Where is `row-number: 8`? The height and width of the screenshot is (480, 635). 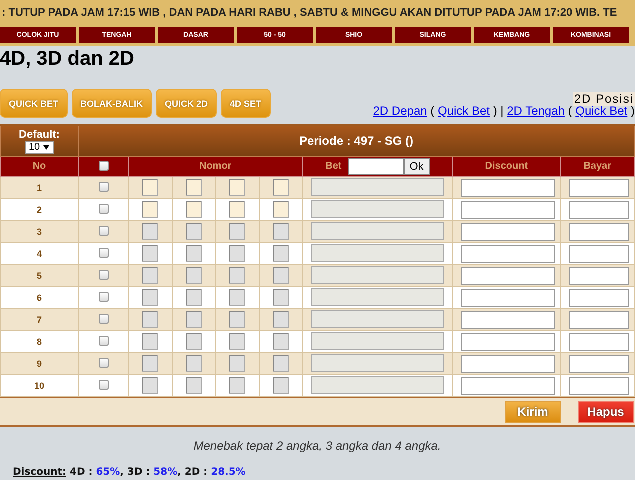
row-number: 8 is located at coordinates (39, 341).